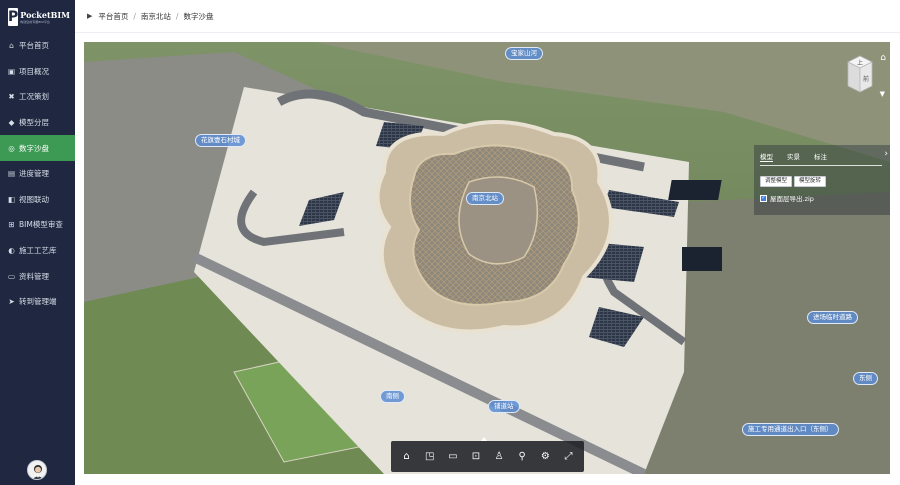 Image resolution: width=900 pixels, height=485 pixels. I want to click on sandbox-icon: ◎, so click(11, 148).